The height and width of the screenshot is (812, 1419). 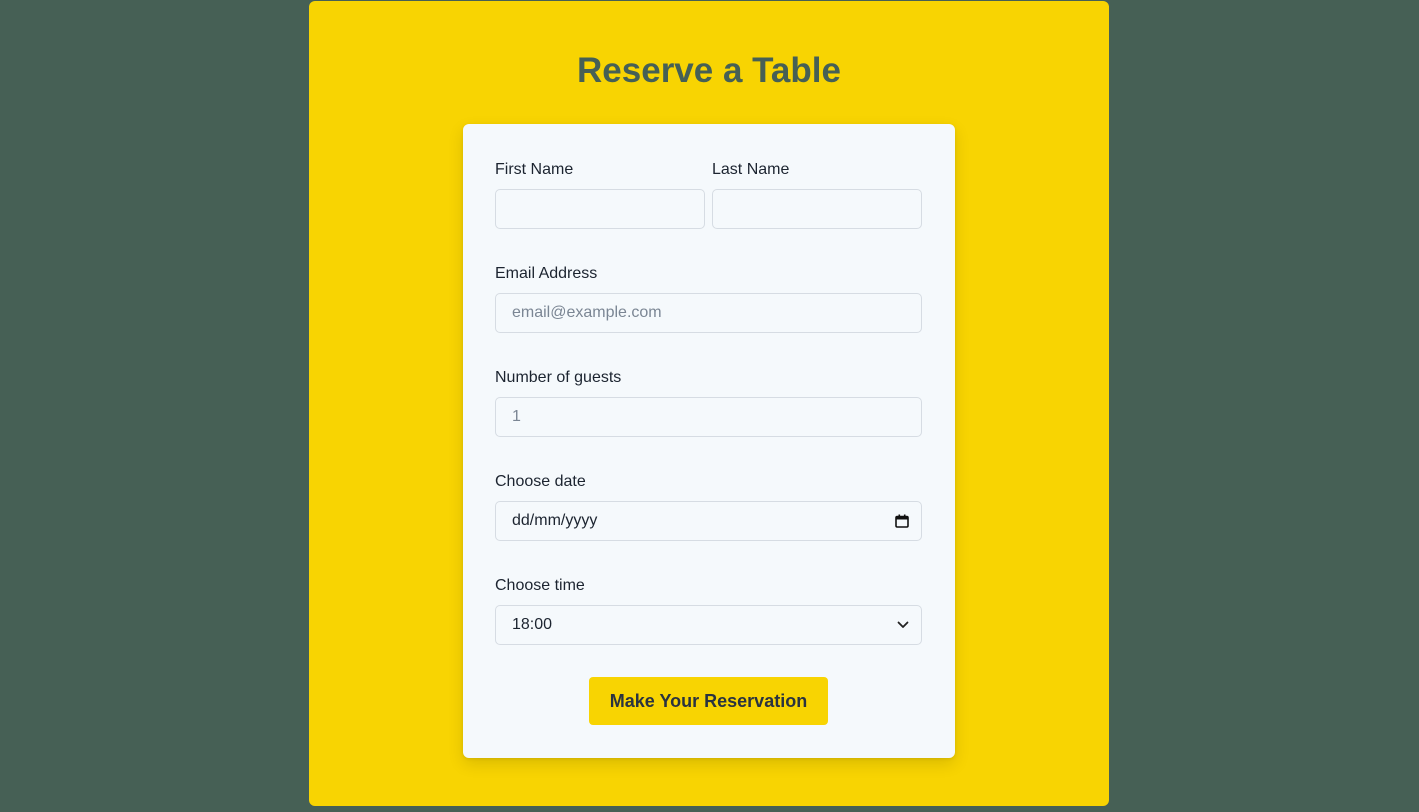 I want to click on make-reservation-button: Make Your Reservation, so click(x=708, y=701).